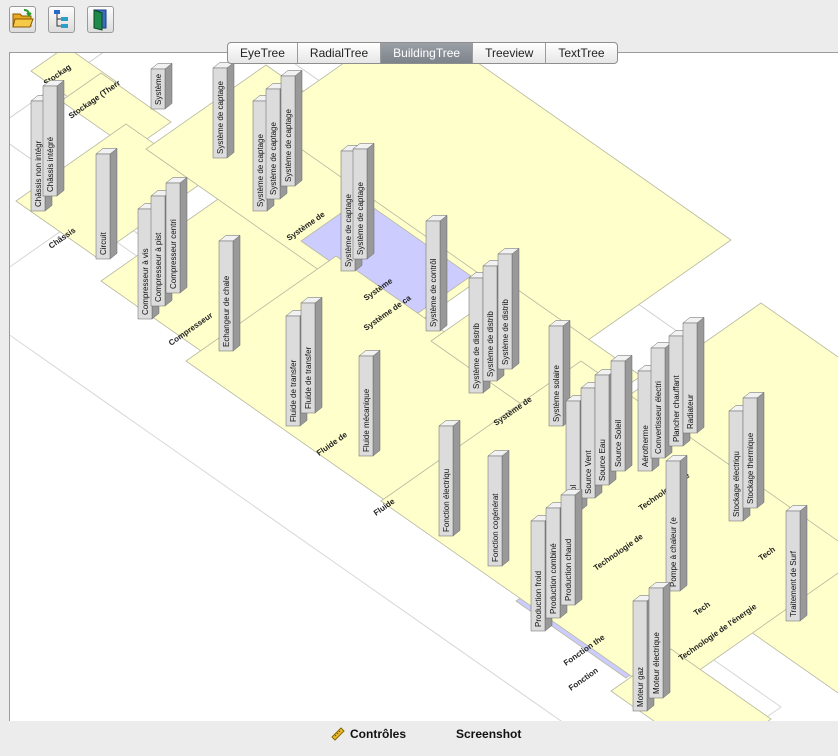 Image resolution: width=838 pixels, height=756 pixels. What do you see at coordinates (750, 468) in the screenshot?
I see `pillar-label: Stockage thermique` at bounding box center [750, 468].